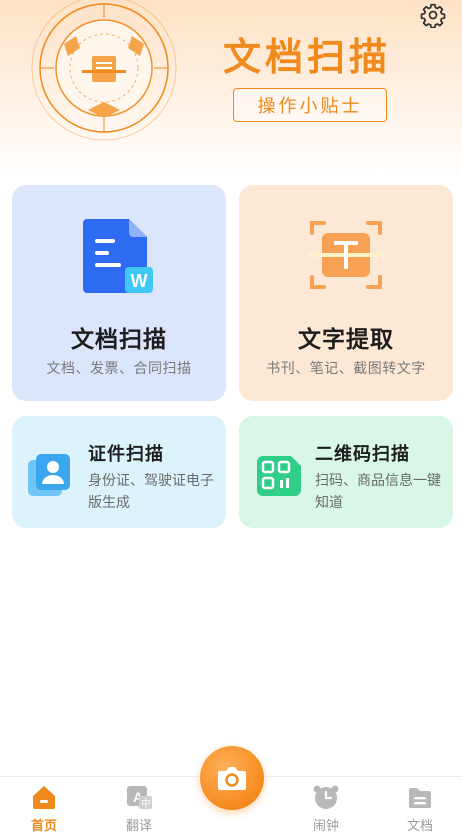 This screenshot has width=462, height=835. I want to click on tab-clock-label: 闹钟, so click(325, 826).